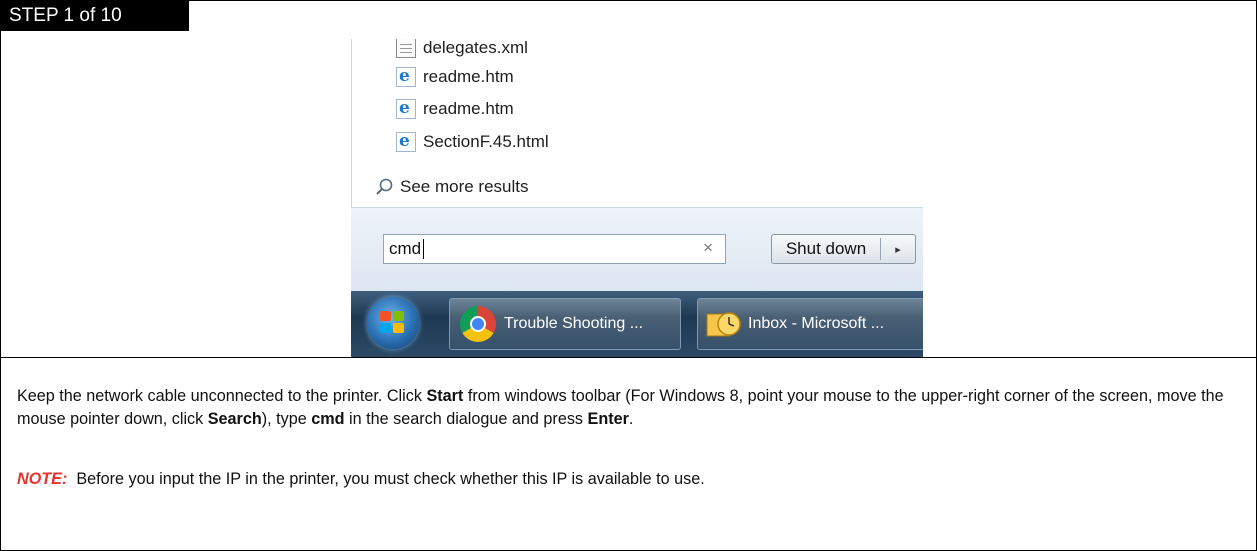 The width and height of the screenshot is (1257, 551). What do you see at coordinates (423, 249) in the screenshot?
I see `text-caret` at bounding box center [423, 249].